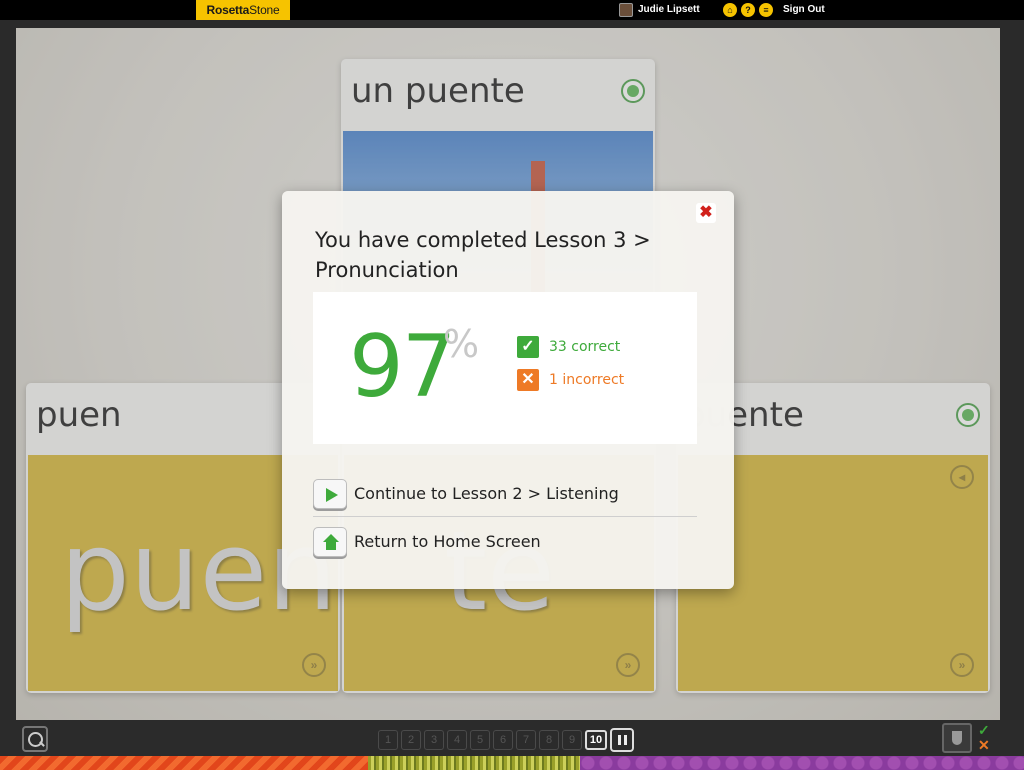  What do you see at coordinates (184, 763) in the screenshot?
I see `strip-orange` at bounding box center [184, 763].